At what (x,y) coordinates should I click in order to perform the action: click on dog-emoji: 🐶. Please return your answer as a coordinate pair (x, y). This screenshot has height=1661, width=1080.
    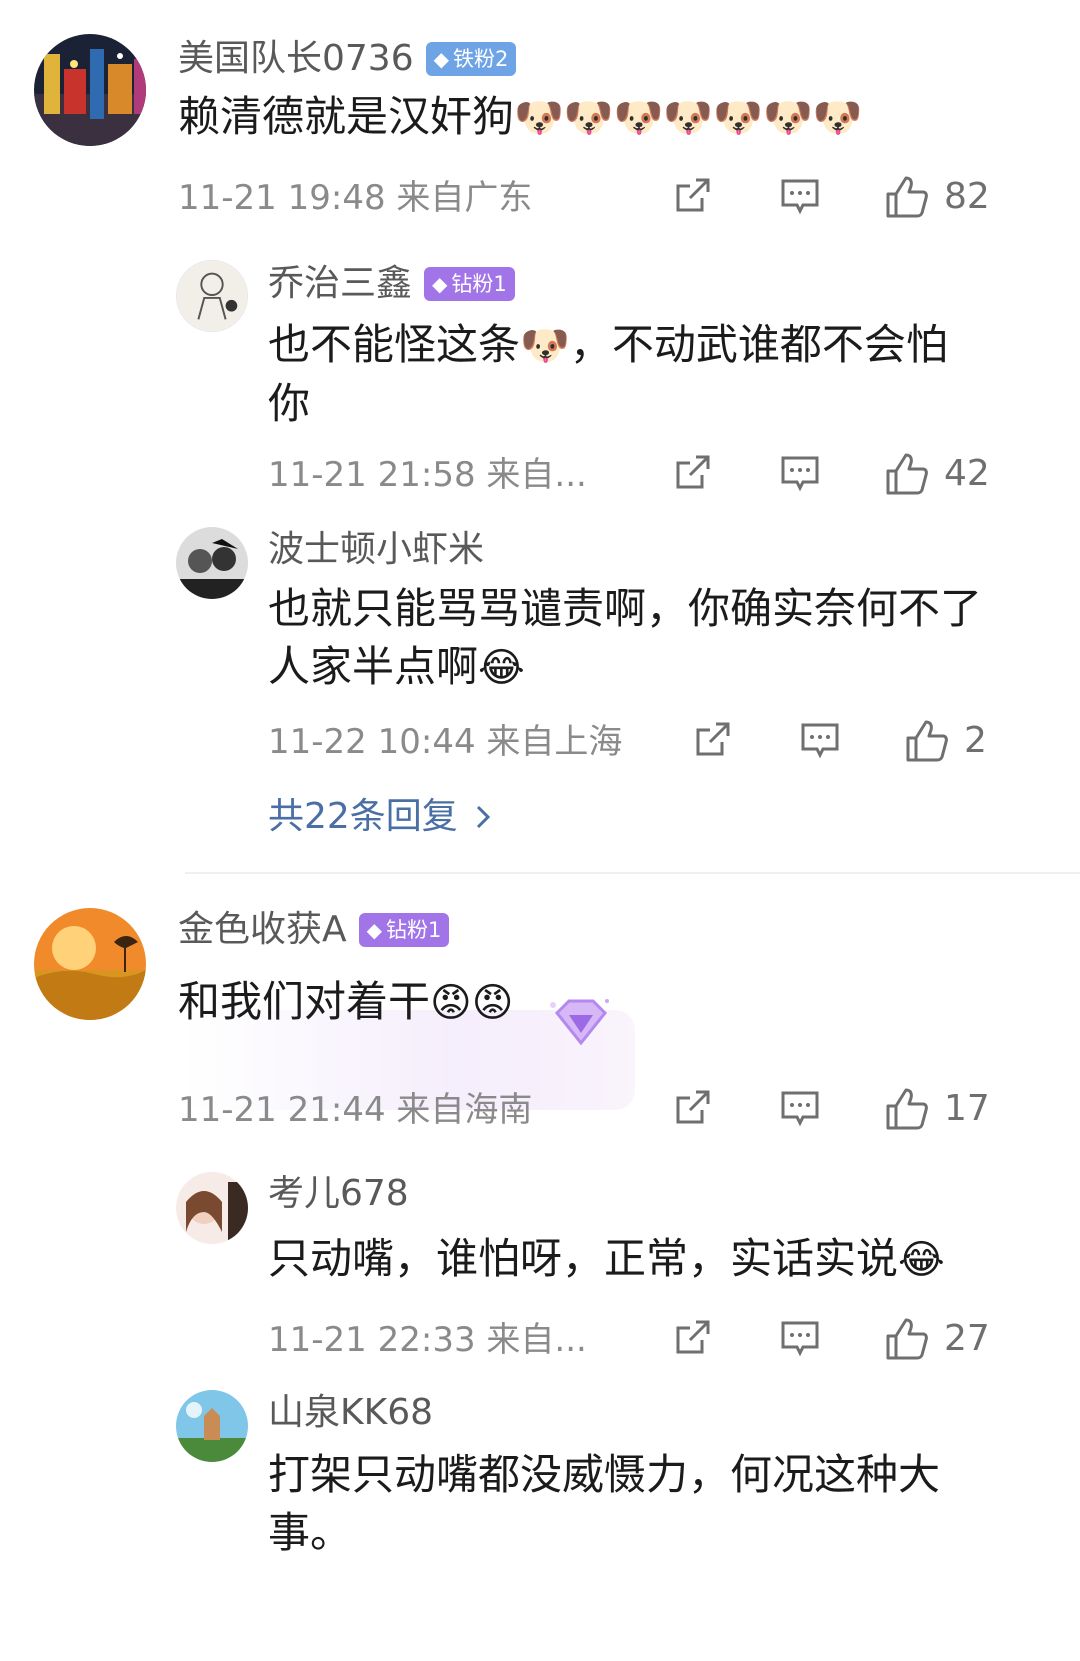
    Looking at the image, I should click on (545, 346).